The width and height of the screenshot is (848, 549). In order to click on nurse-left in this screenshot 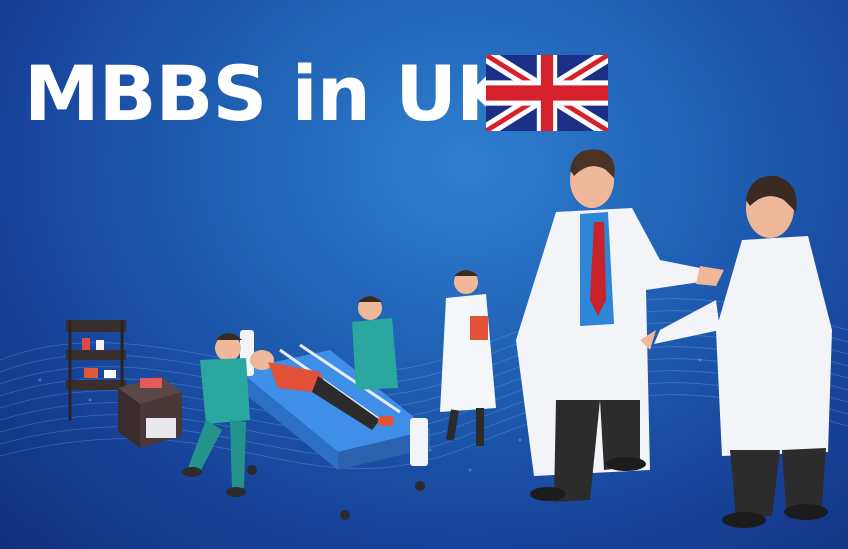, I will do `click(216, 415)`.